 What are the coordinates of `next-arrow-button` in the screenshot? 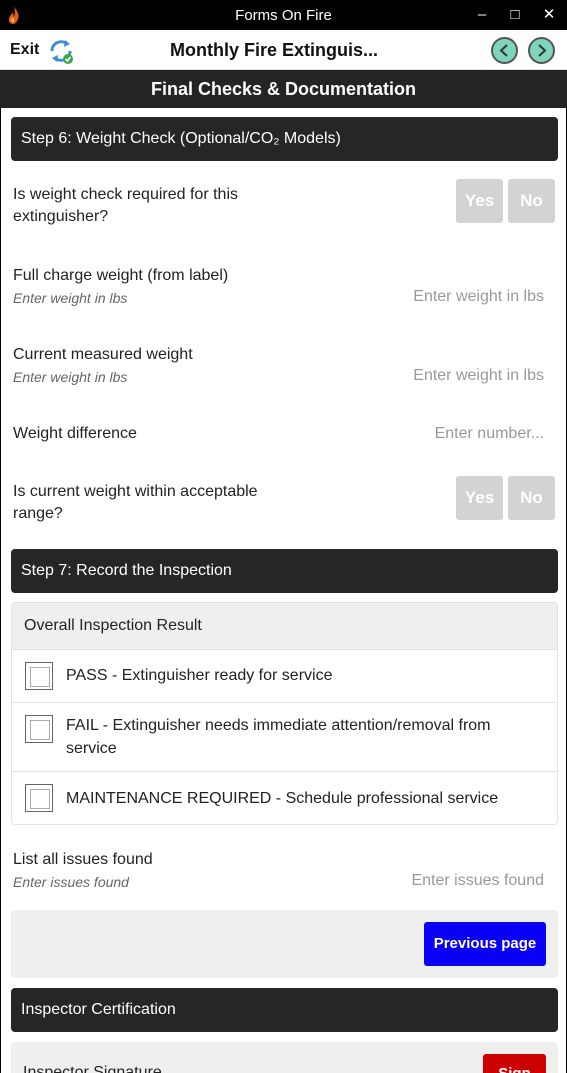 It's located at (541, 50).